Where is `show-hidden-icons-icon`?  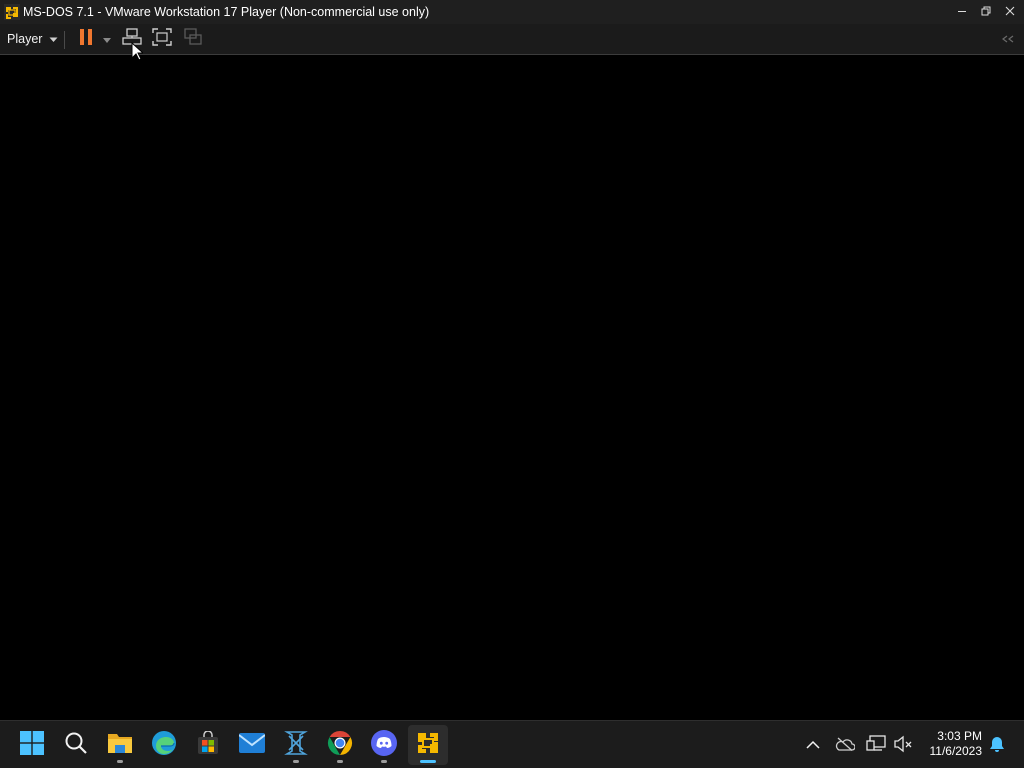
show-hidden-icons-icon is located at coordinates (813, 744).